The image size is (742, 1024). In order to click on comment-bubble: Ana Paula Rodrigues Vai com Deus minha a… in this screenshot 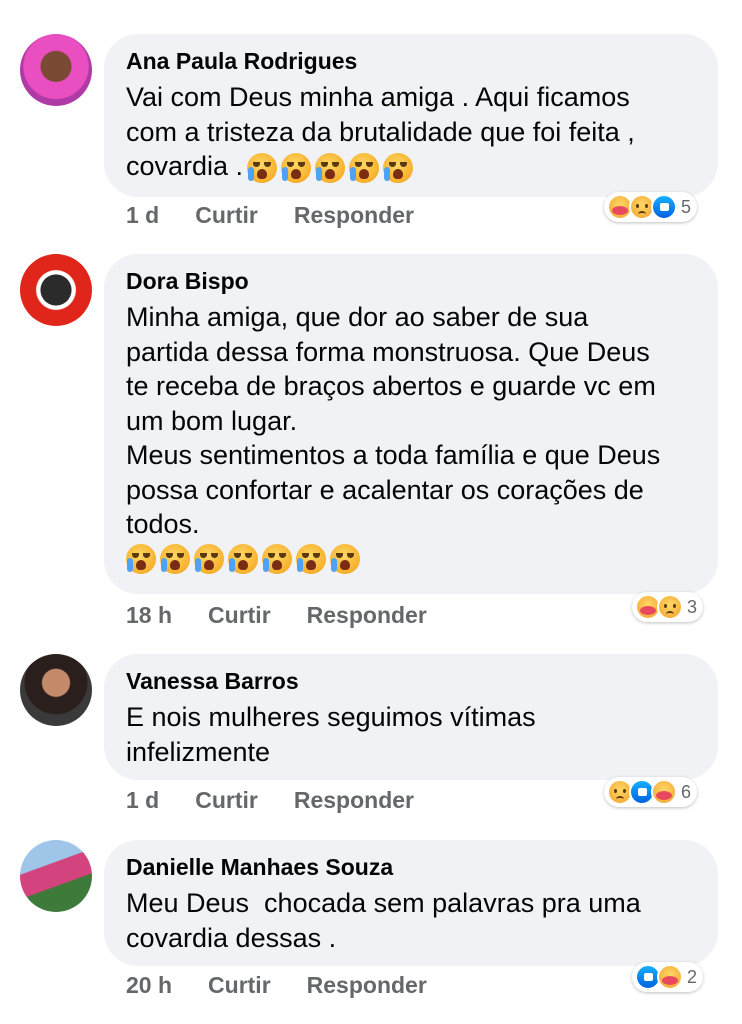, I will do `click(411, 115)`.